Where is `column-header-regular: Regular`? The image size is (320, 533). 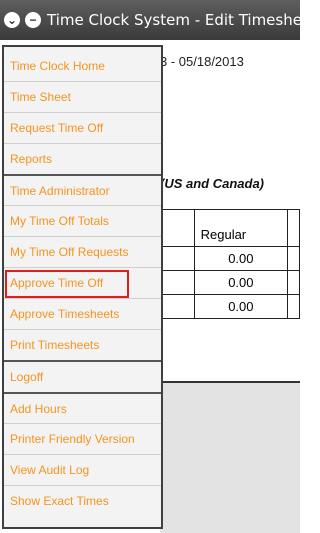 column-header-regular: Regular is located at coordinates (241, 228).